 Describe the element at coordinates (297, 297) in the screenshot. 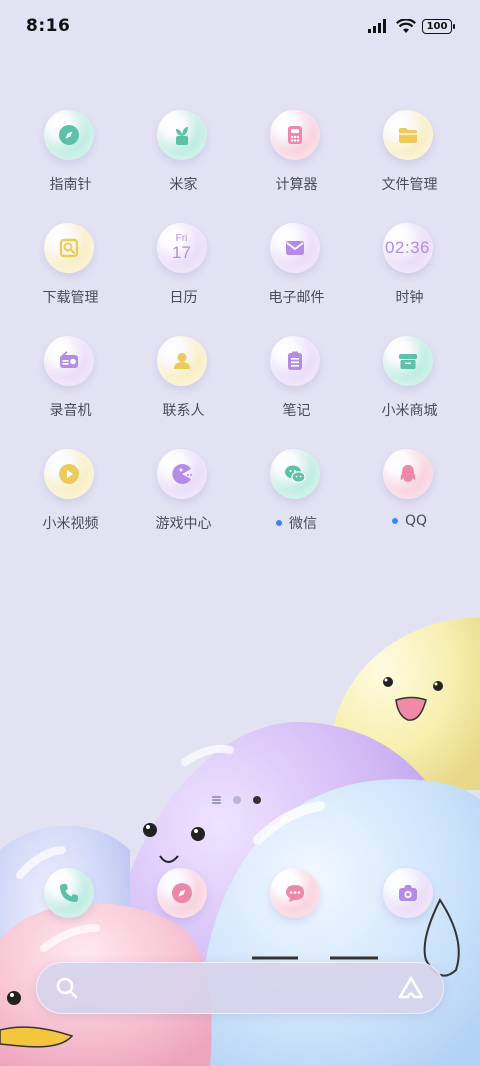

I see `app-label: 电子邮件` at that location.